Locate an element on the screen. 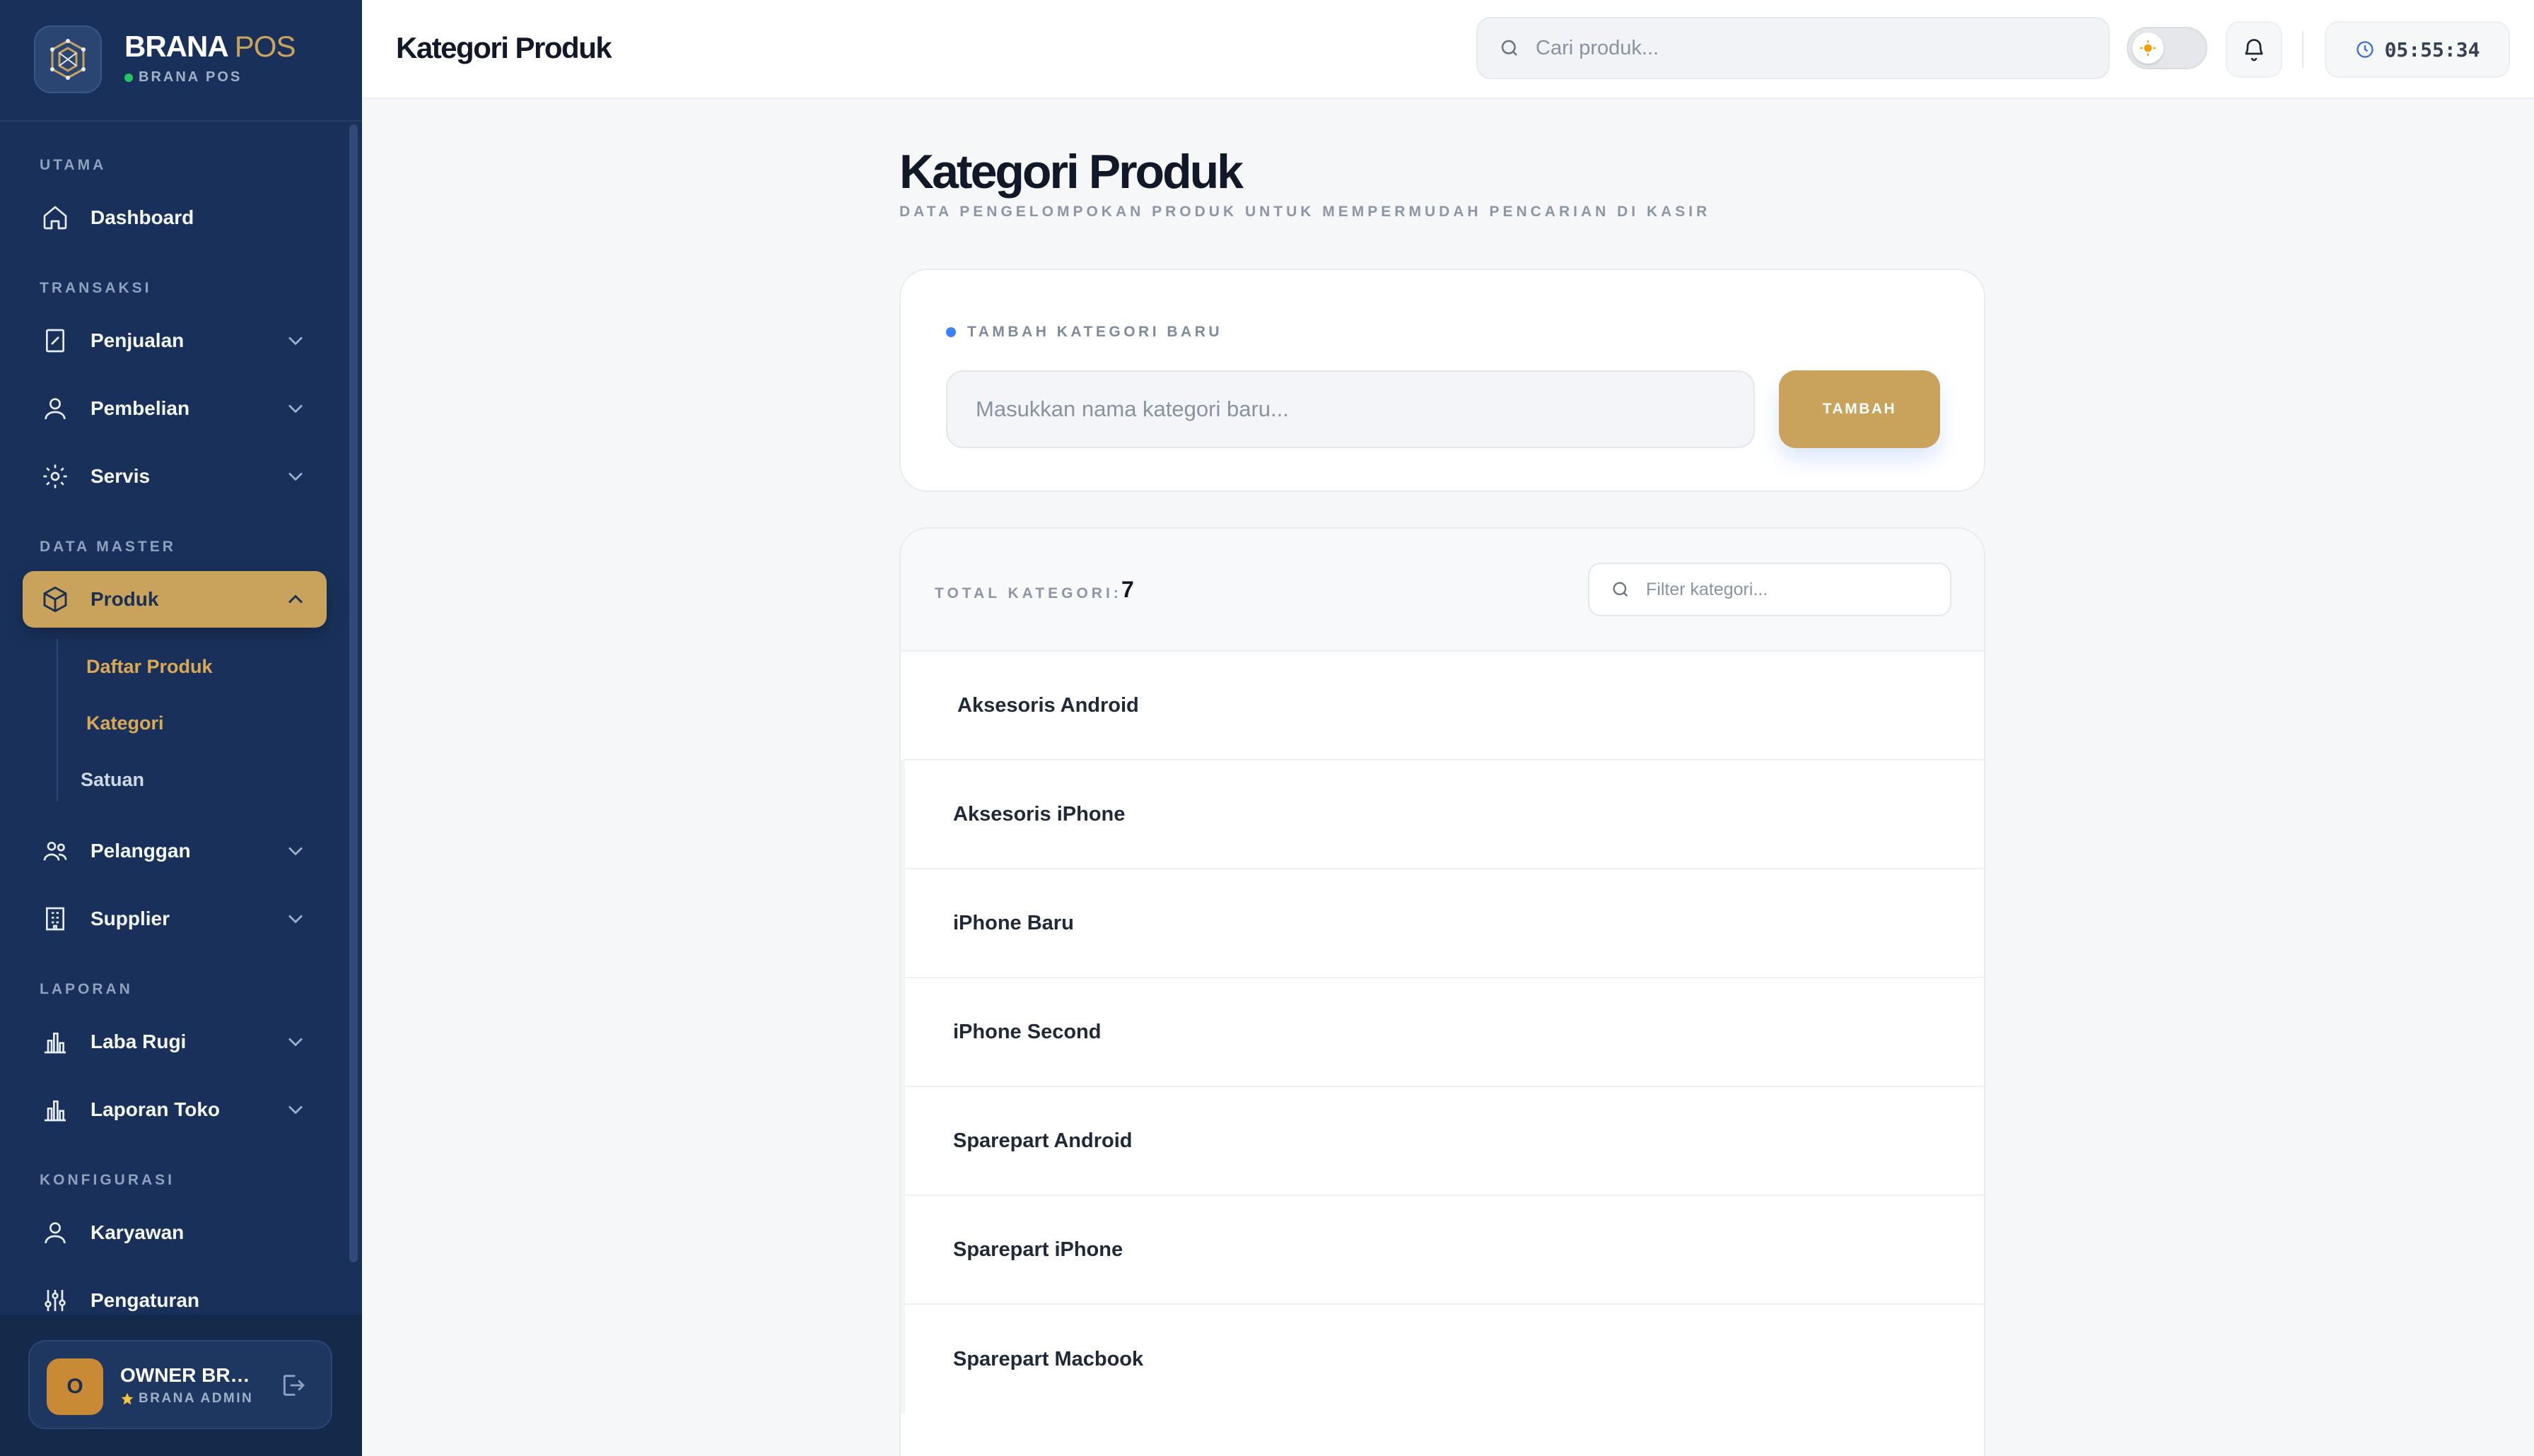  list-item: Sparepart Macbook is located at coordinates (1442, 1359).